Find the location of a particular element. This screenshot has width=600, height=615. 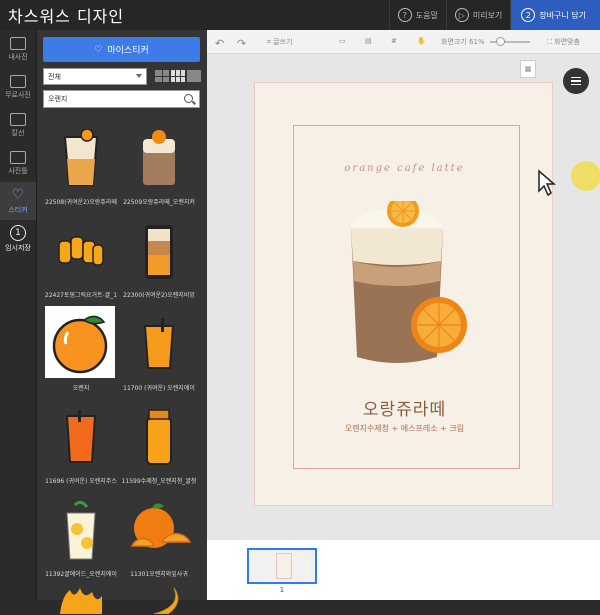

rail-item-stickers: ♡ 스티커 is located at coordinates (18, 201).